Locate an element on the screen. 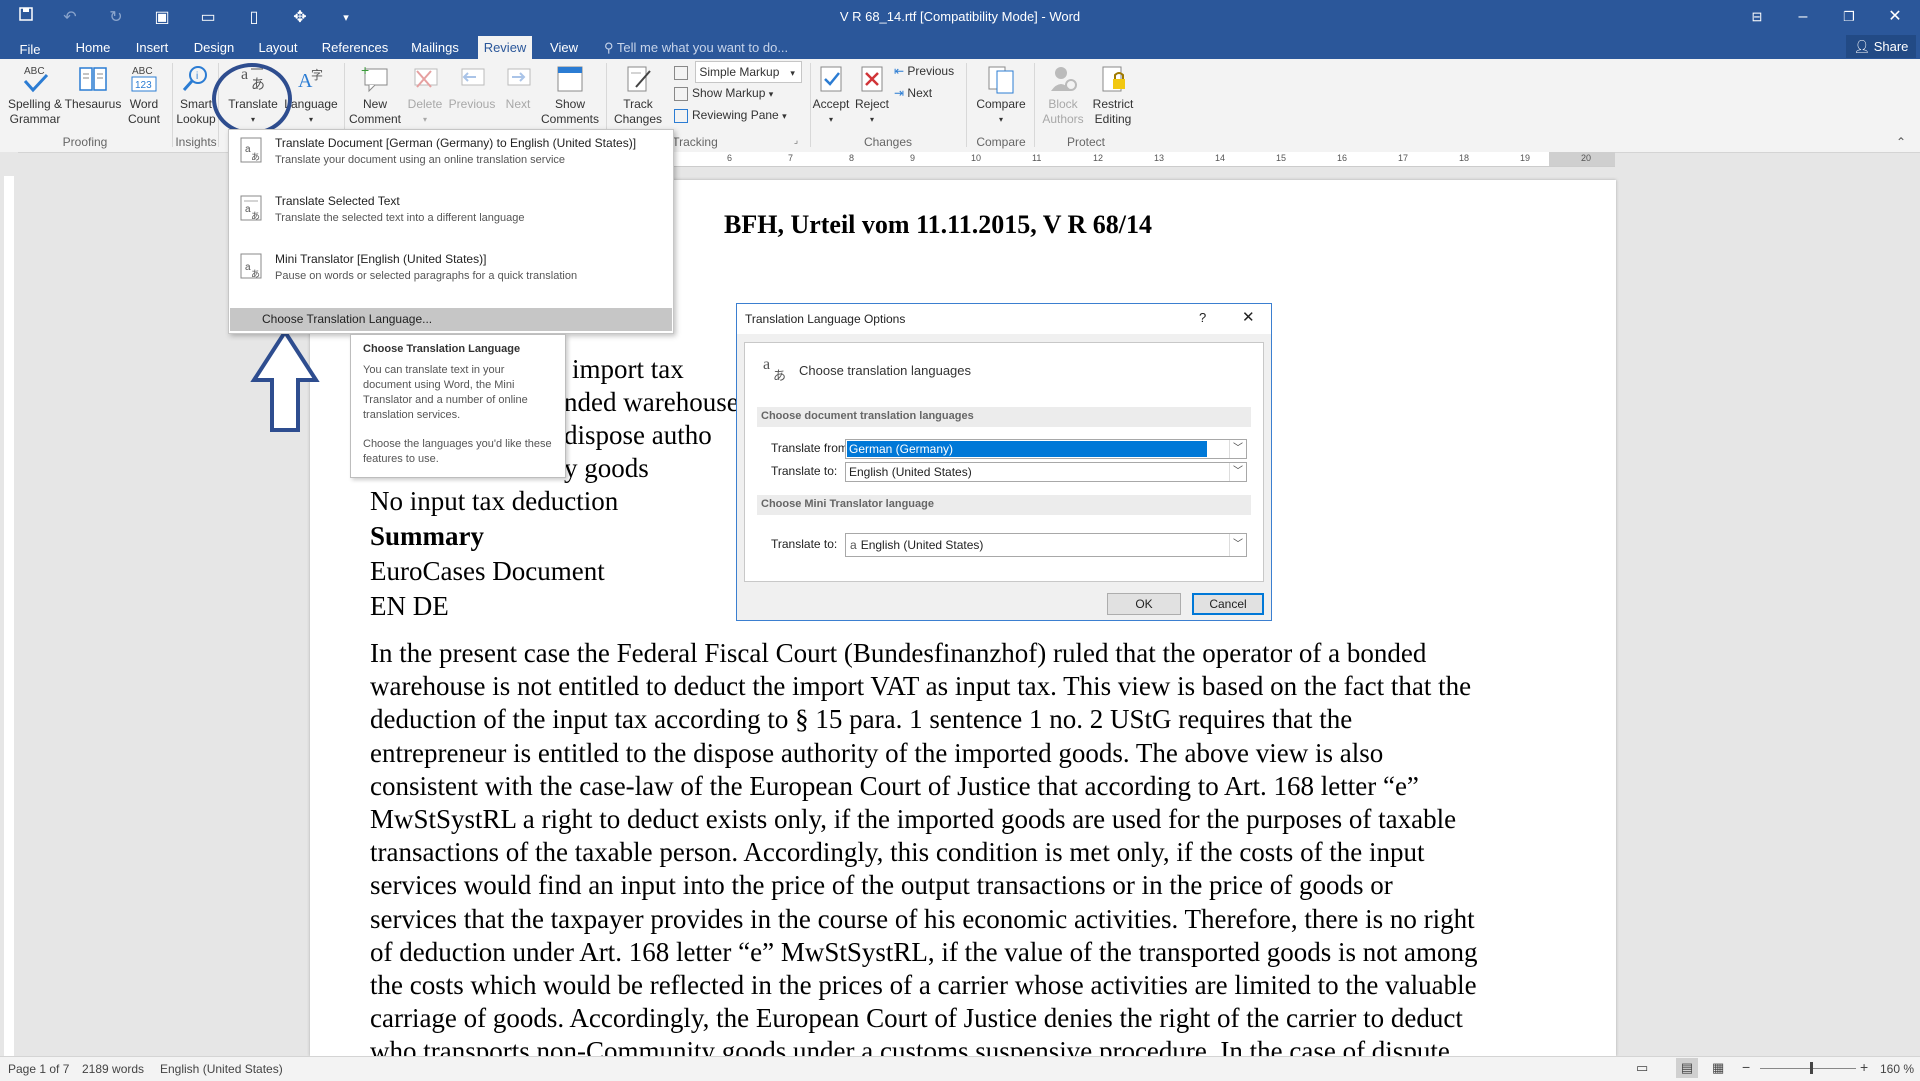 The image size is (1920, 1081). section-header-mini-translator: Choose Mini Translator language is located at coordinates (1004, 505).